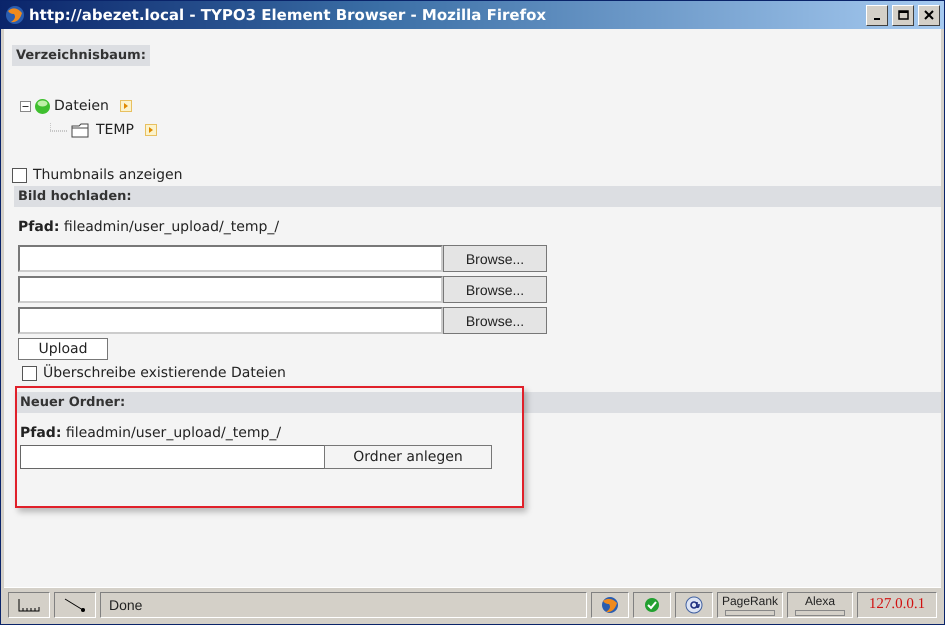  Describe the element at coordinates (820, 605) in the screenshot. I see `alexa-meter: Alexa` at that location.